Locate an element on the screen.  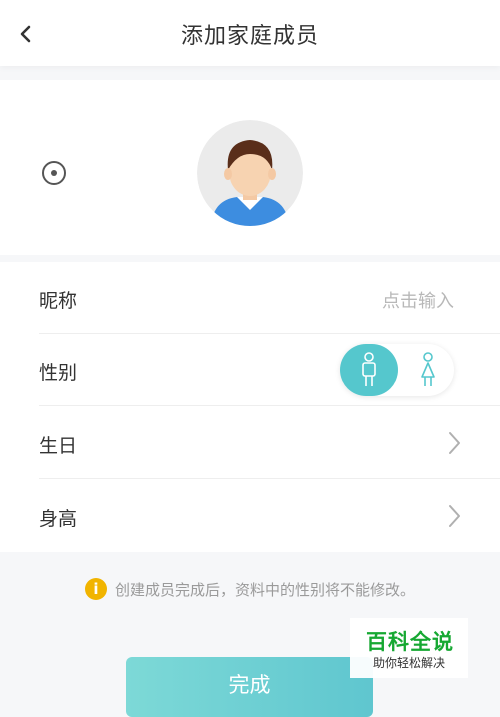
male-person-icon is located at coordinates (369, 369).